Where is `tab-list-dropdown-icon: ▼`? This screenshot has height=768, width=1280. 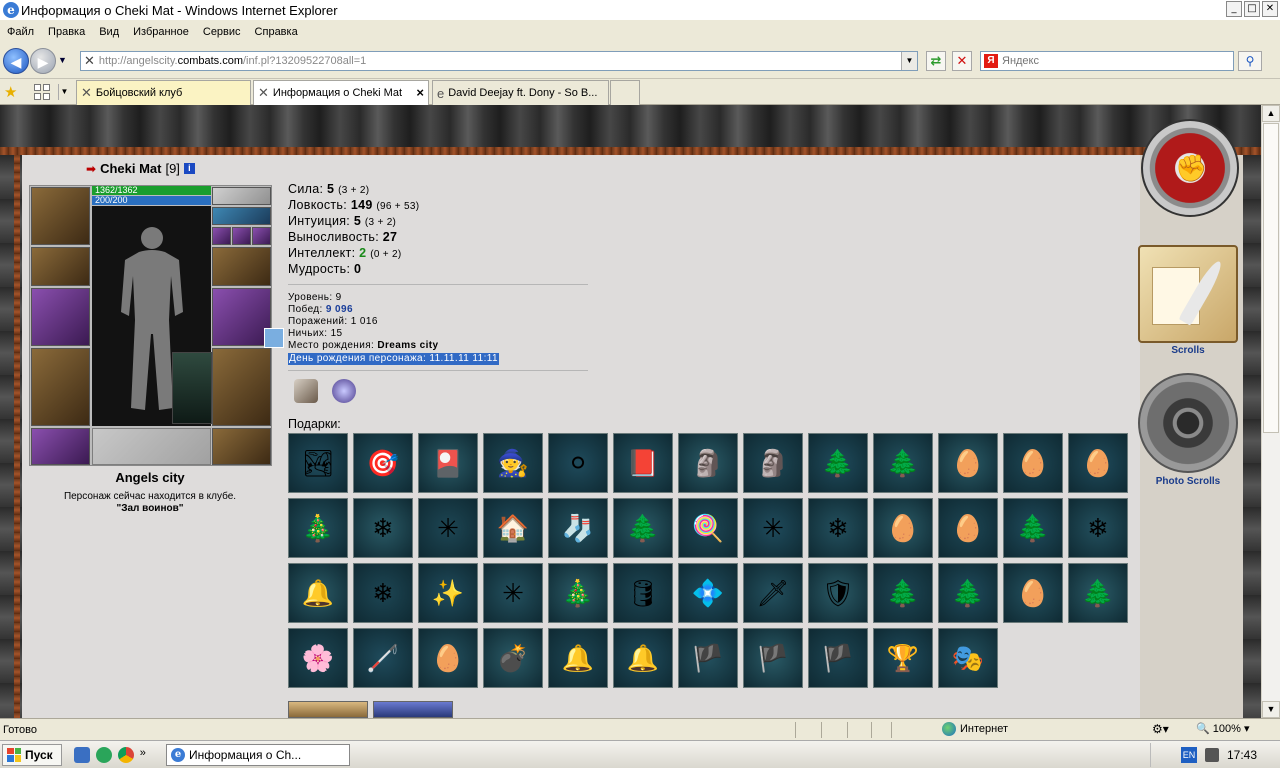
tab-list-dropdown-icon: ▼ is located at coordinates (64, 92).